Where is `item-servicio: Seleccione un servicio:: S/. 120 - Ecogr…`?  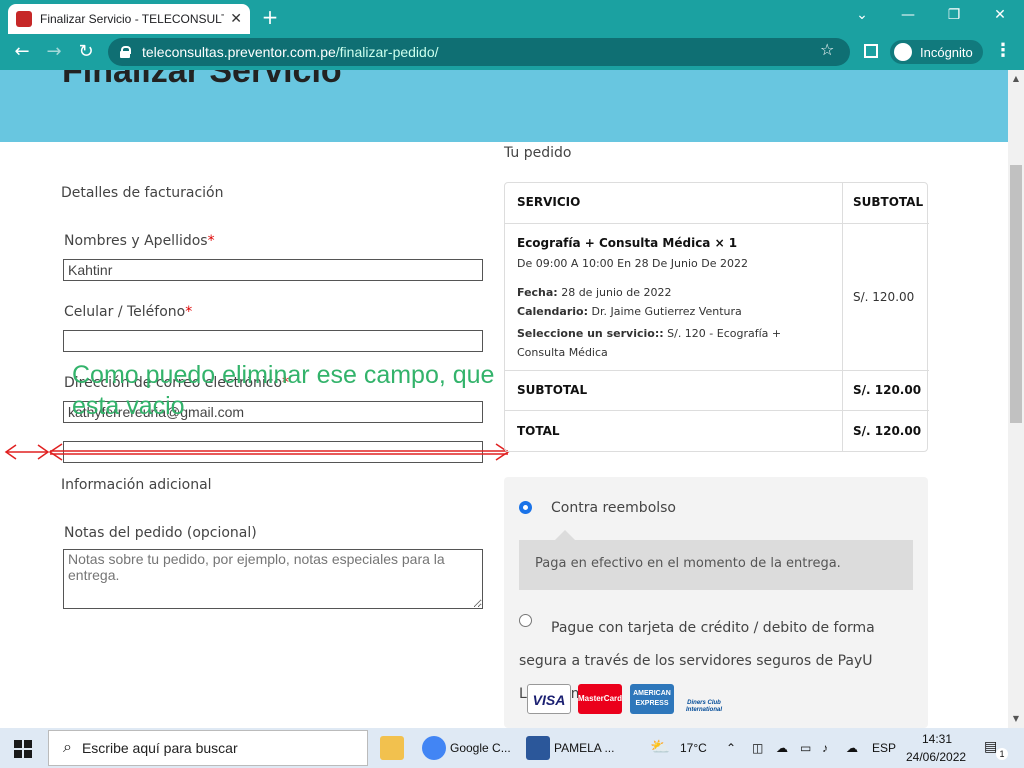
item-servicio: Seleccione un servicio:: S/. 120 - Ecogr… is located at coordinates (649, 343).